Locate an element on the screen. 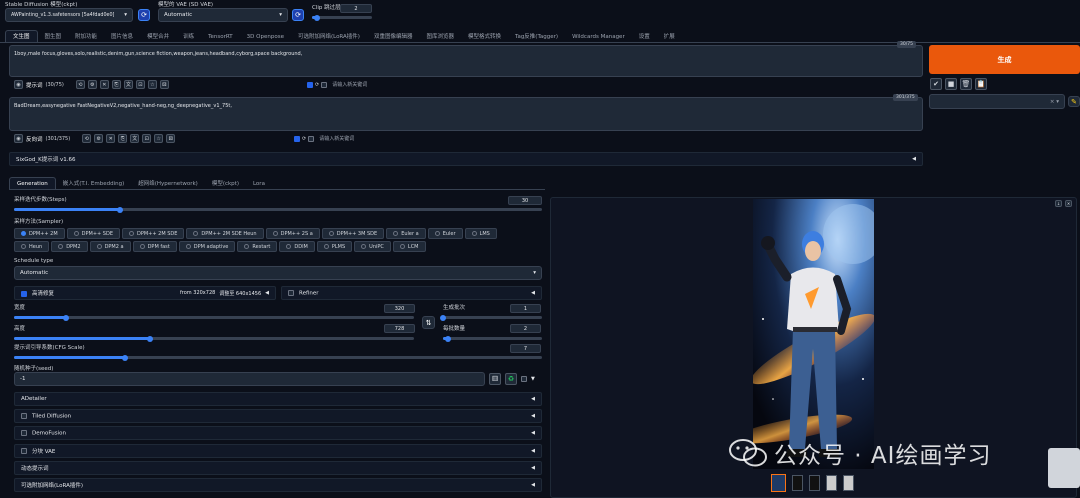  clipboard-icon: 📋 is located at coordinates (981, 84).